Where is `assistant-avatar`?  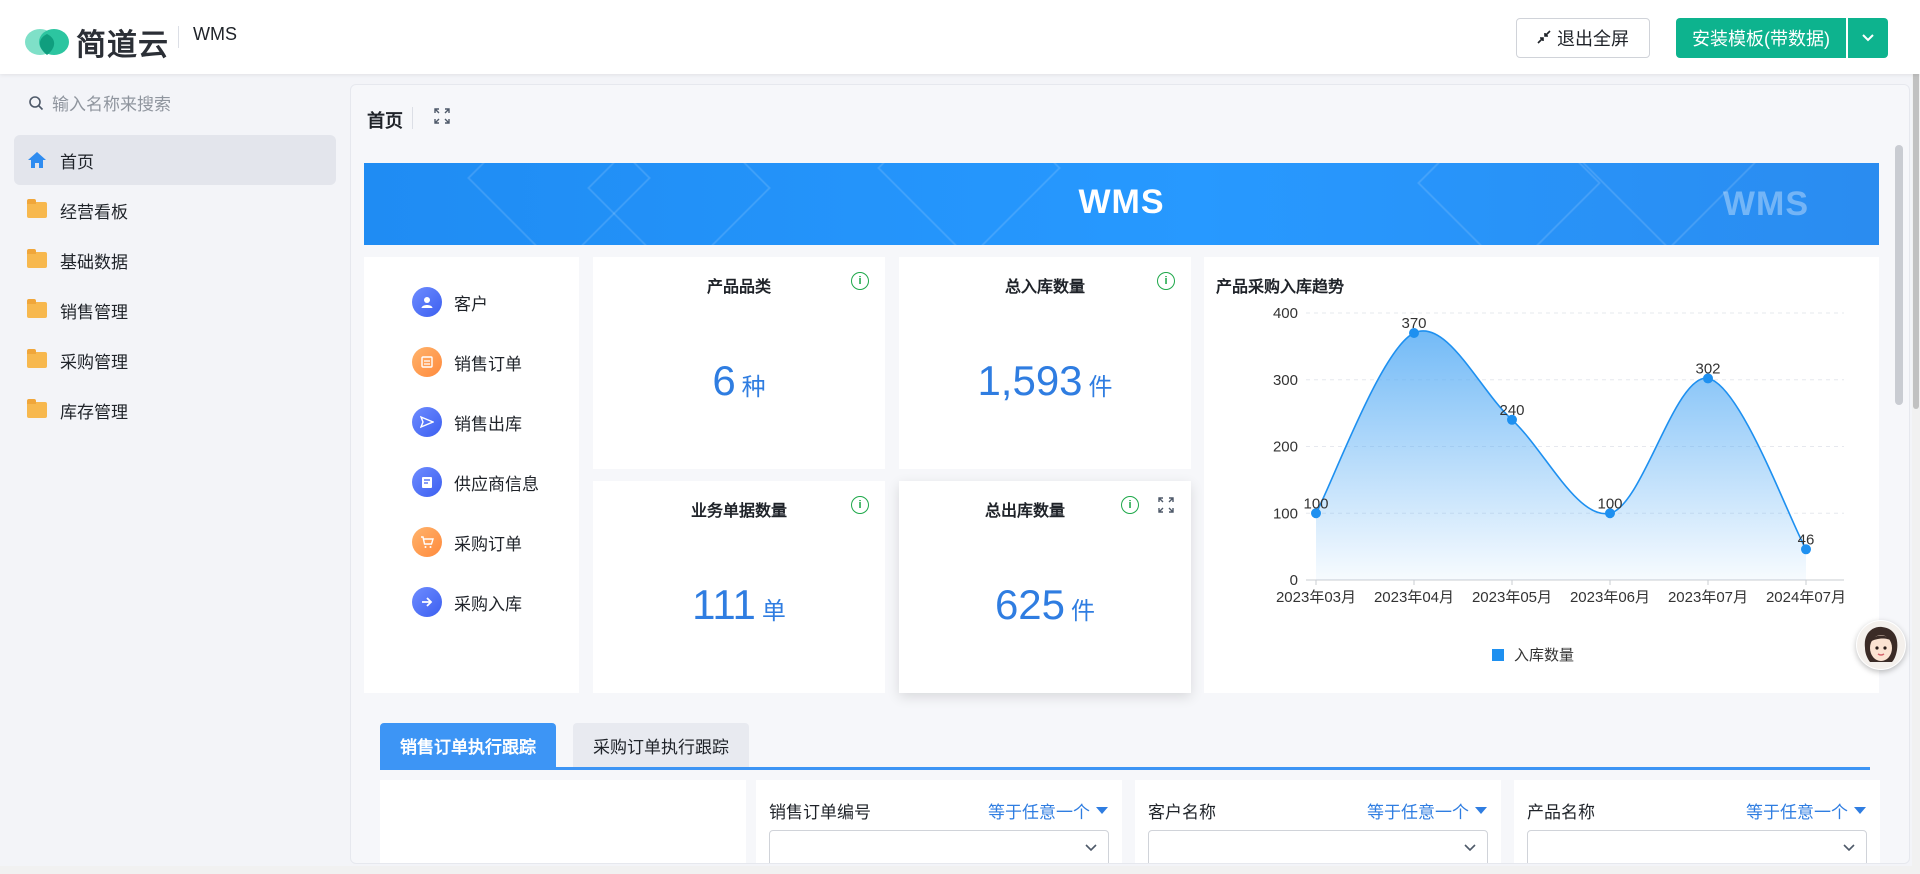 assistant-avatar is located at coordinates (1881, 645).